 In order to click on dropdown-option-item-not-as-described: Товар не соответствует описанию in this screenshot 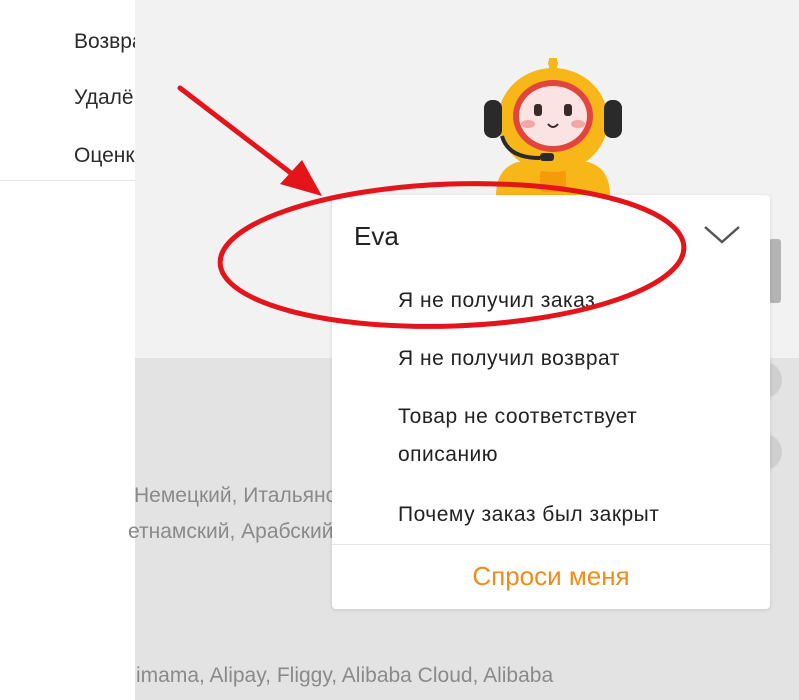, I will do `click(563, 436)`.